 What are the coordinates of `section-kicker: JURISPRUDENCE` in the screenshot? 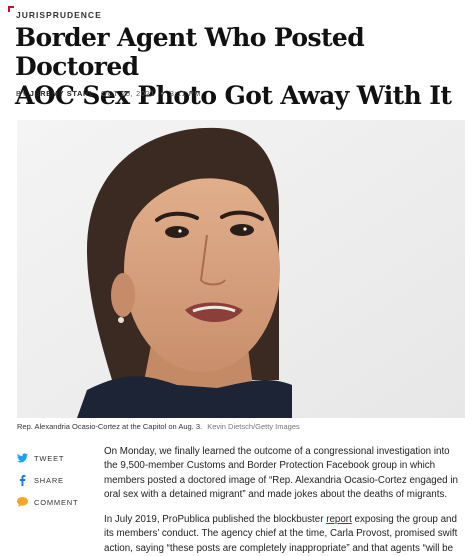 It's located at (59, 15).